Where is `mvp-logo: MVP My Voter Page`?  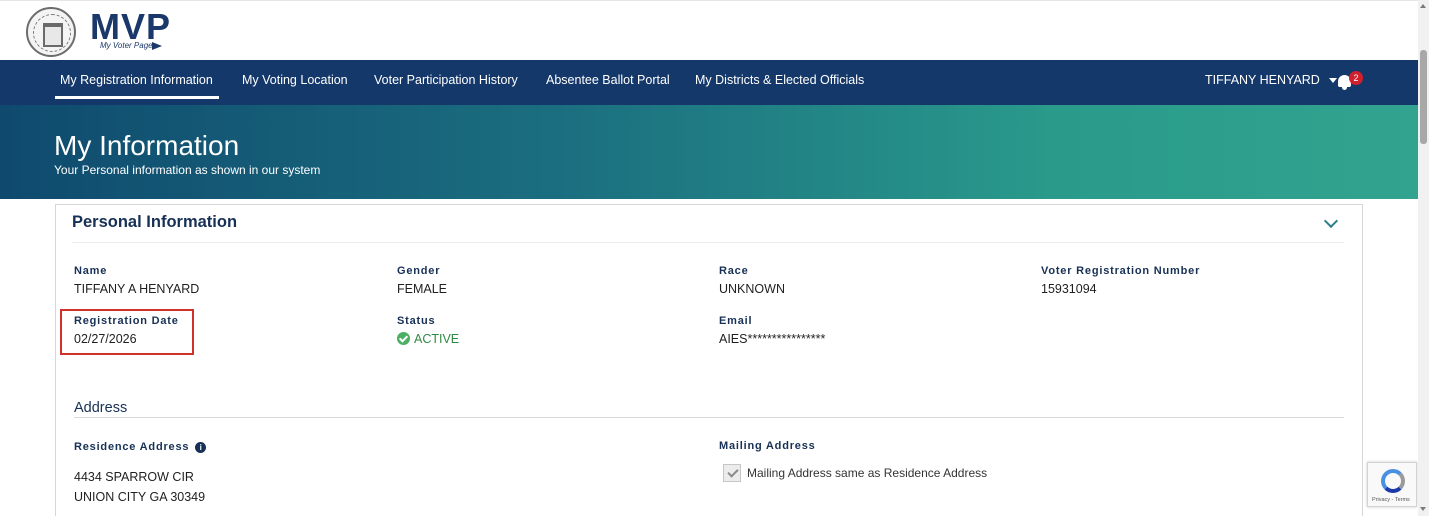 mvp-logo: MVP My Voter Page is located at coordinates (140, 32).